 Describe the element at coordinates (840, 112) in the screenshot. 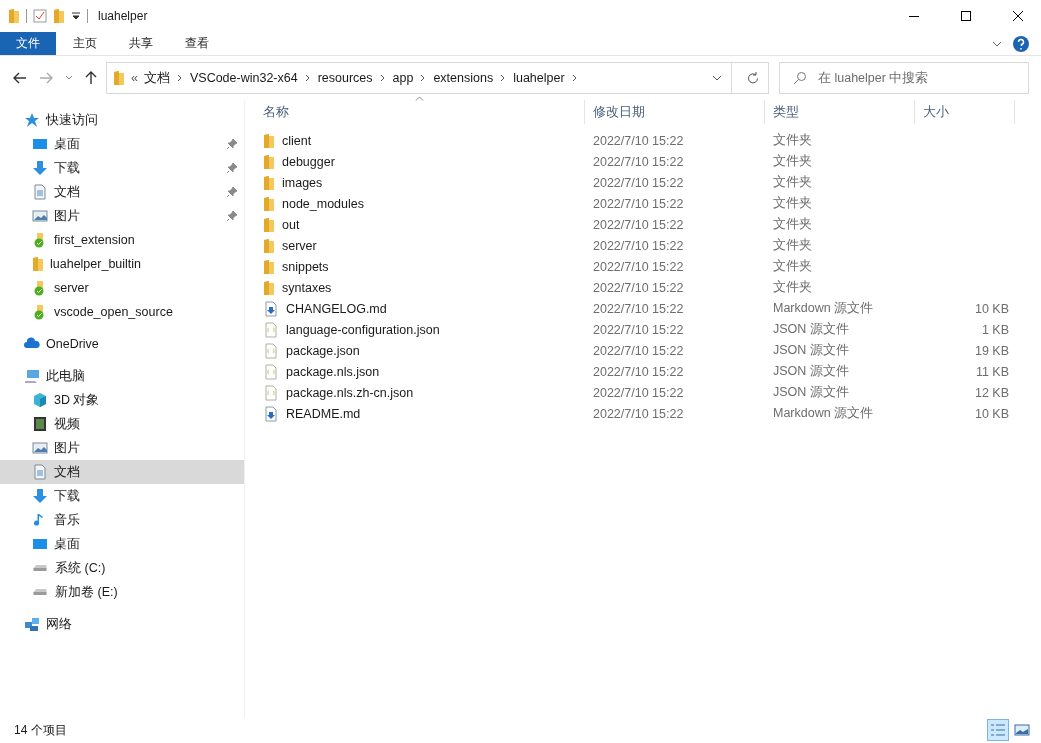

I see `column-header: 类型` at that location.